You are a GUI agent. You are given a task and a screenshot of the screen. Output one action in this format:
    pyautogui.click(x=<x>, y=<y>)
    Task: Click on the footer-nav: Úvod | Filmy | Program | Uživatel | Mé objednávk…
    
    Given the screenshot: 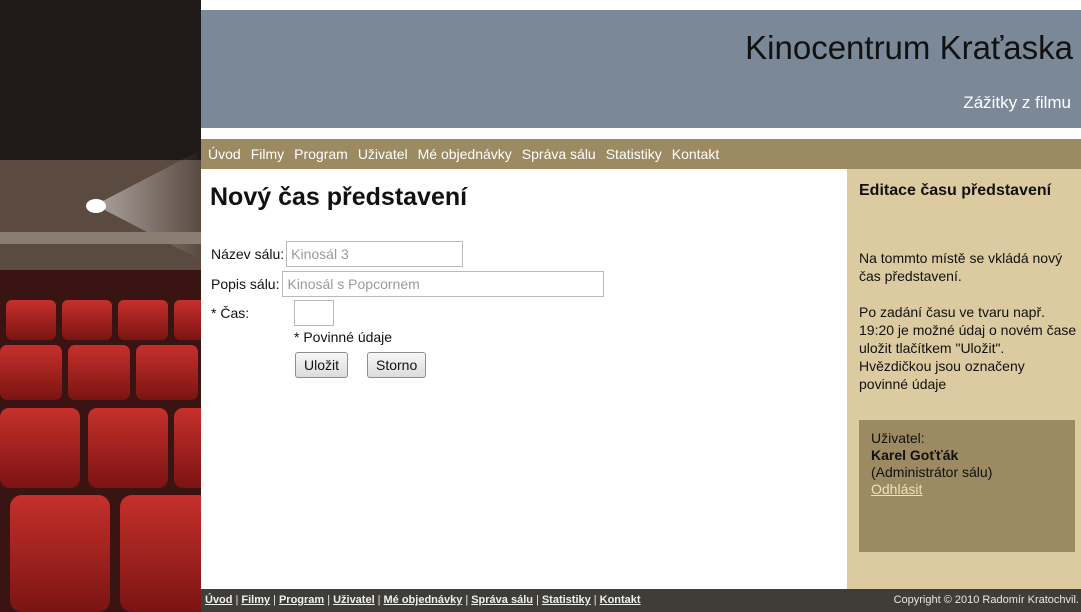 What is the action you would take?
    pyautogui.click(x=423, y=600)
    